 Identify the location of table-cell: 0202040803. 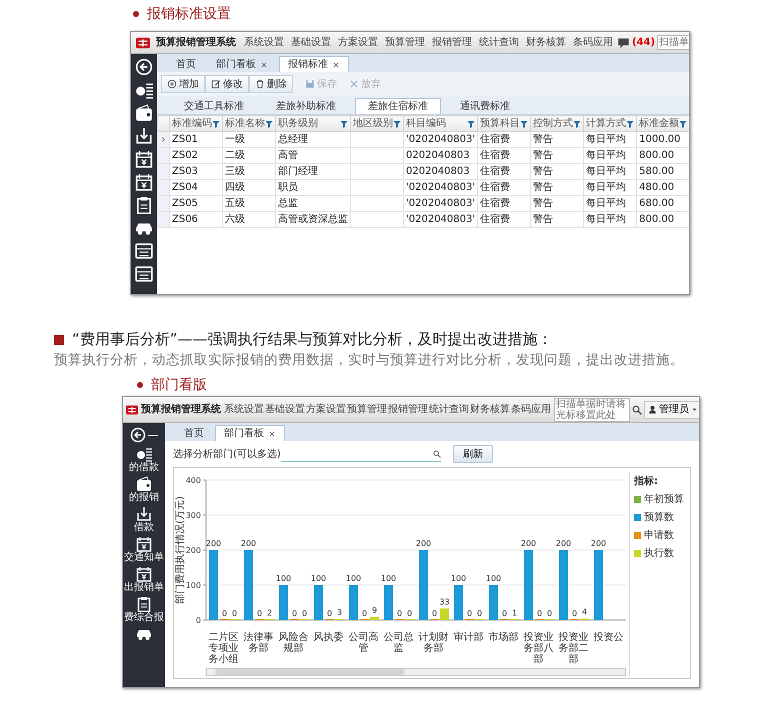
(441, 156).